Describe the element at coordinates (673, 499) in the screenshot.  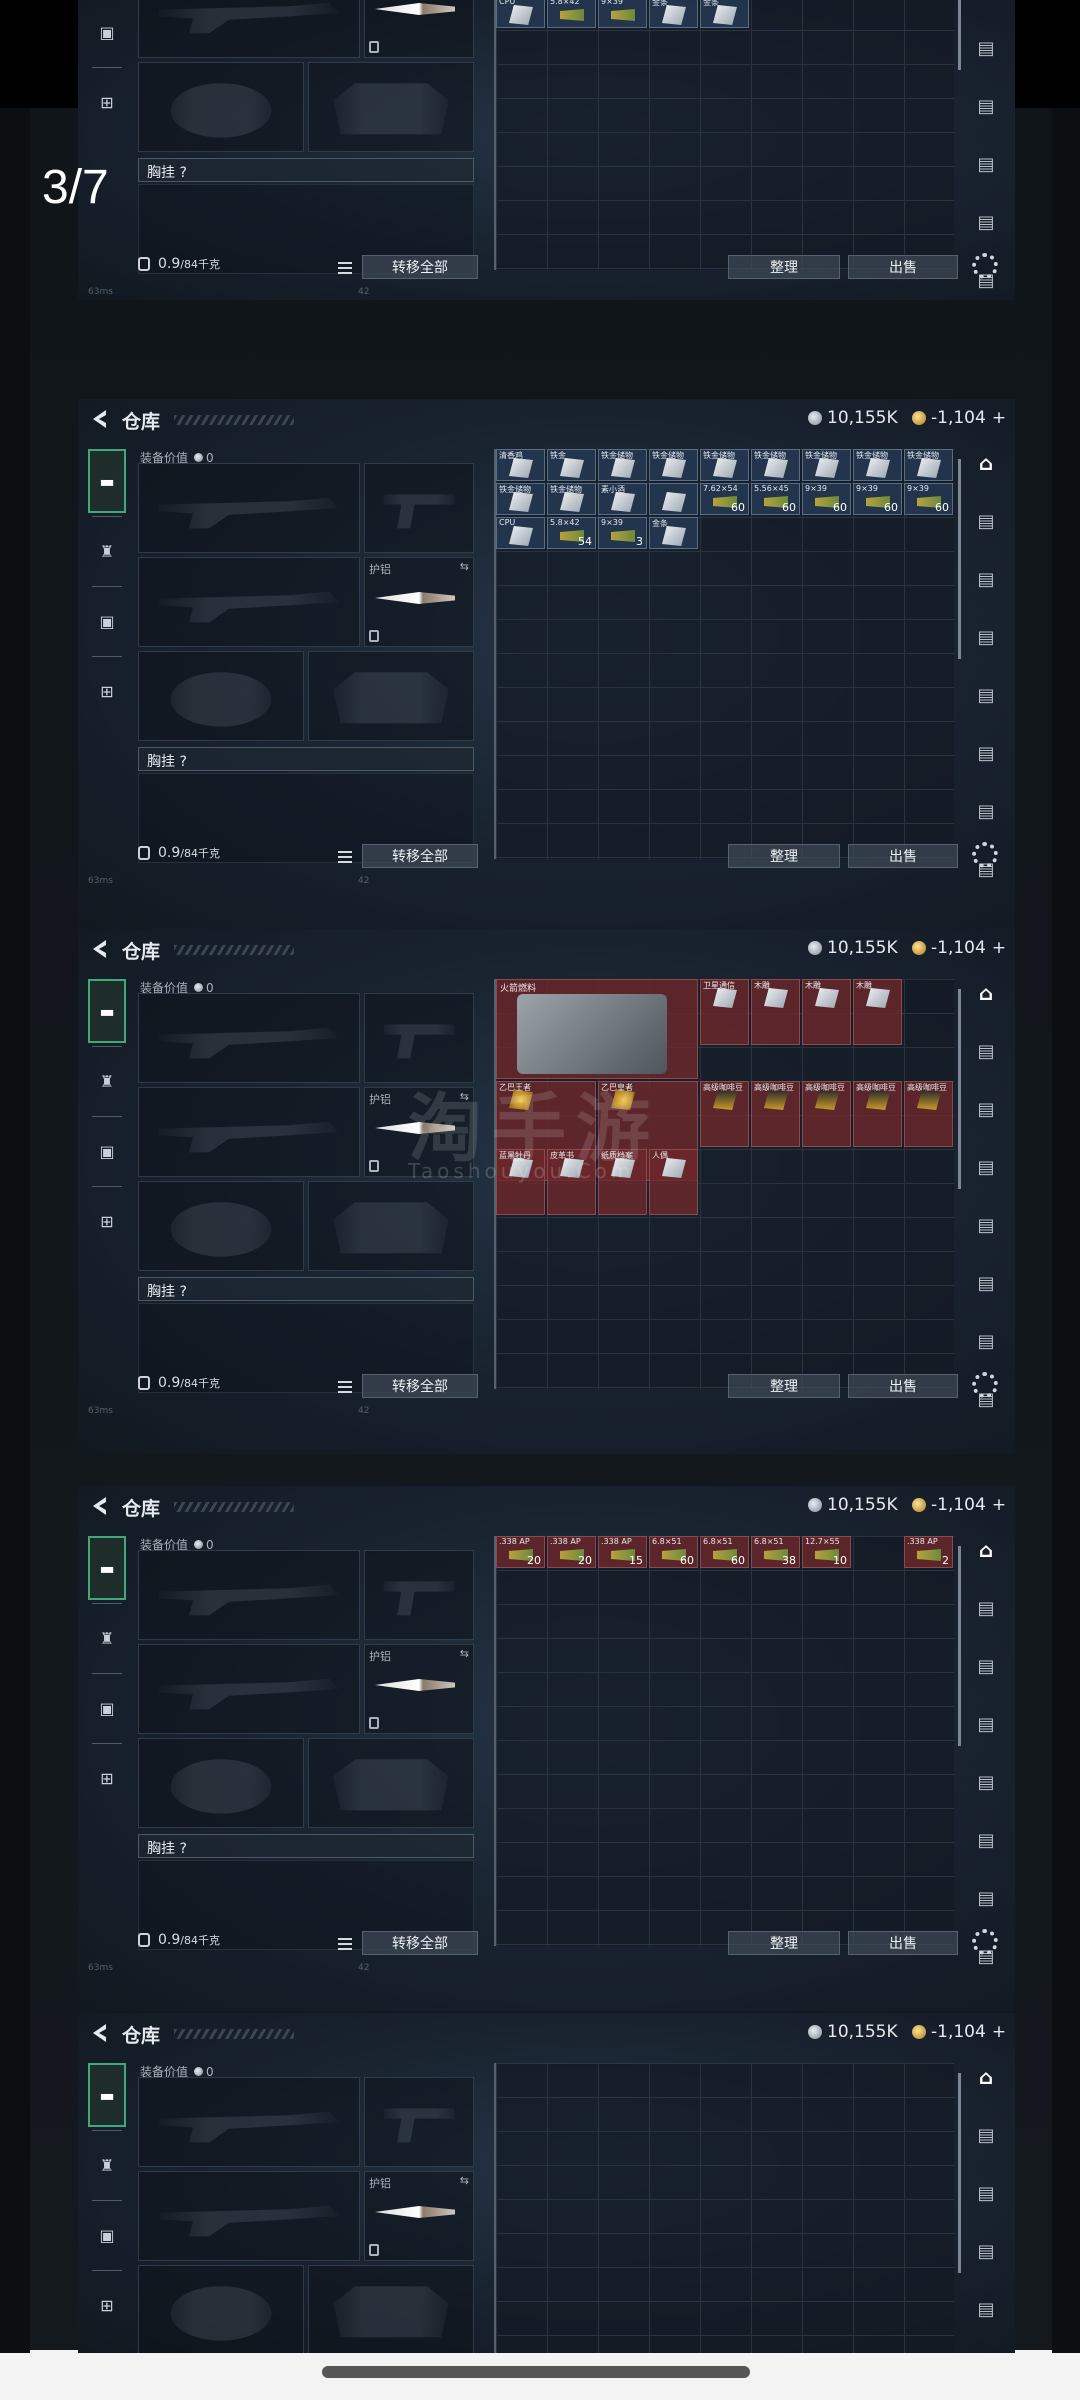
I see `inventory-item` at that location.